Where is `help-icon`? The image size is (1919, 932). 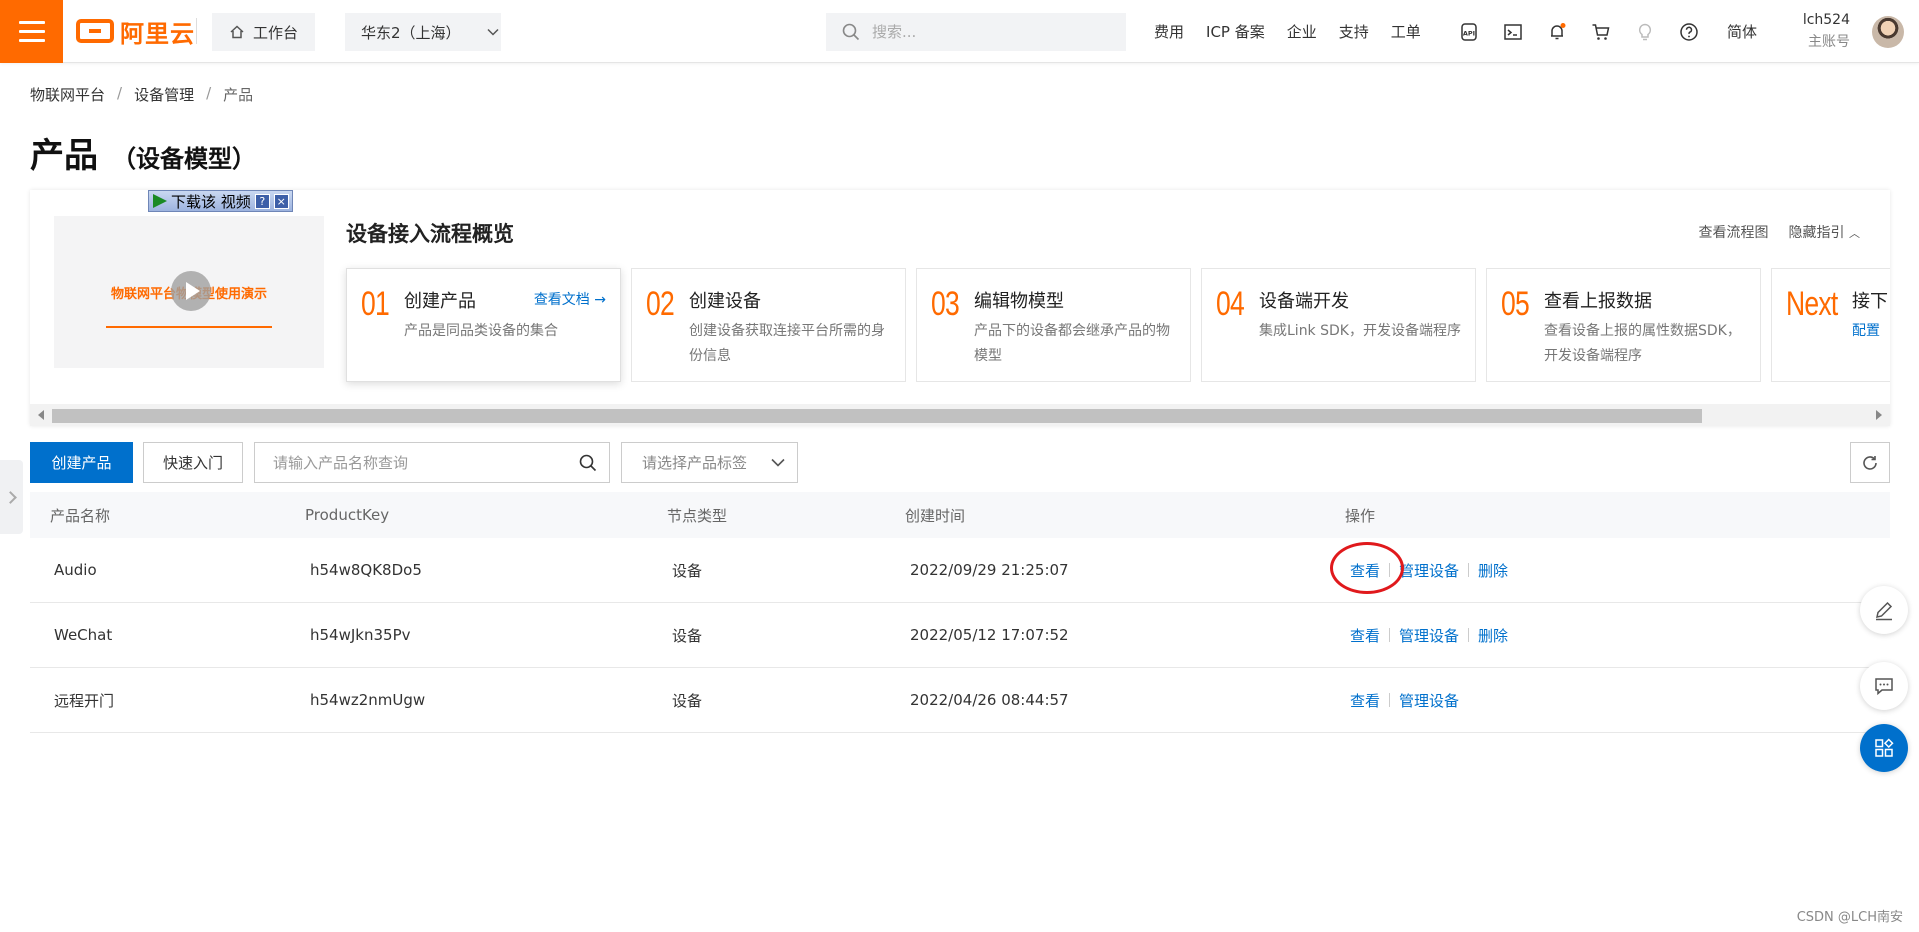 help-icon is located at coordinates (1689, 32).